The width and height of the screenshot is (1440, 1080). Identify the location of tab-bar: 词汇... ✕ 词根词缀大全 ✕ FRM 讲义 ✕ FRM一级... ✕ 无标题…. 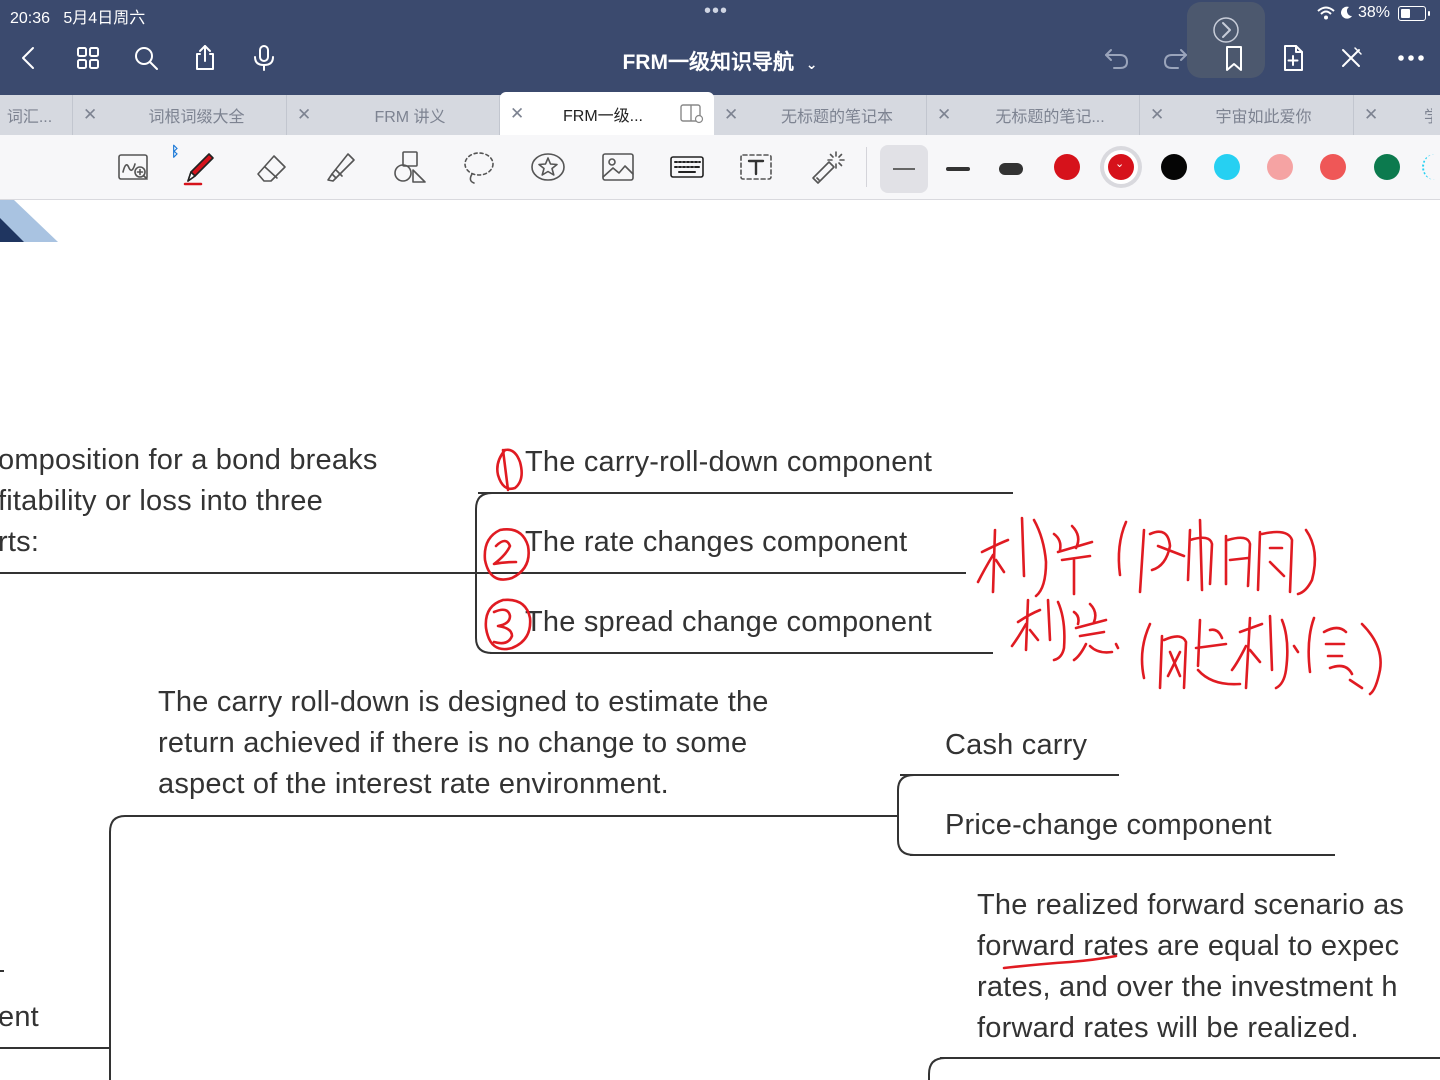
(720, 113).